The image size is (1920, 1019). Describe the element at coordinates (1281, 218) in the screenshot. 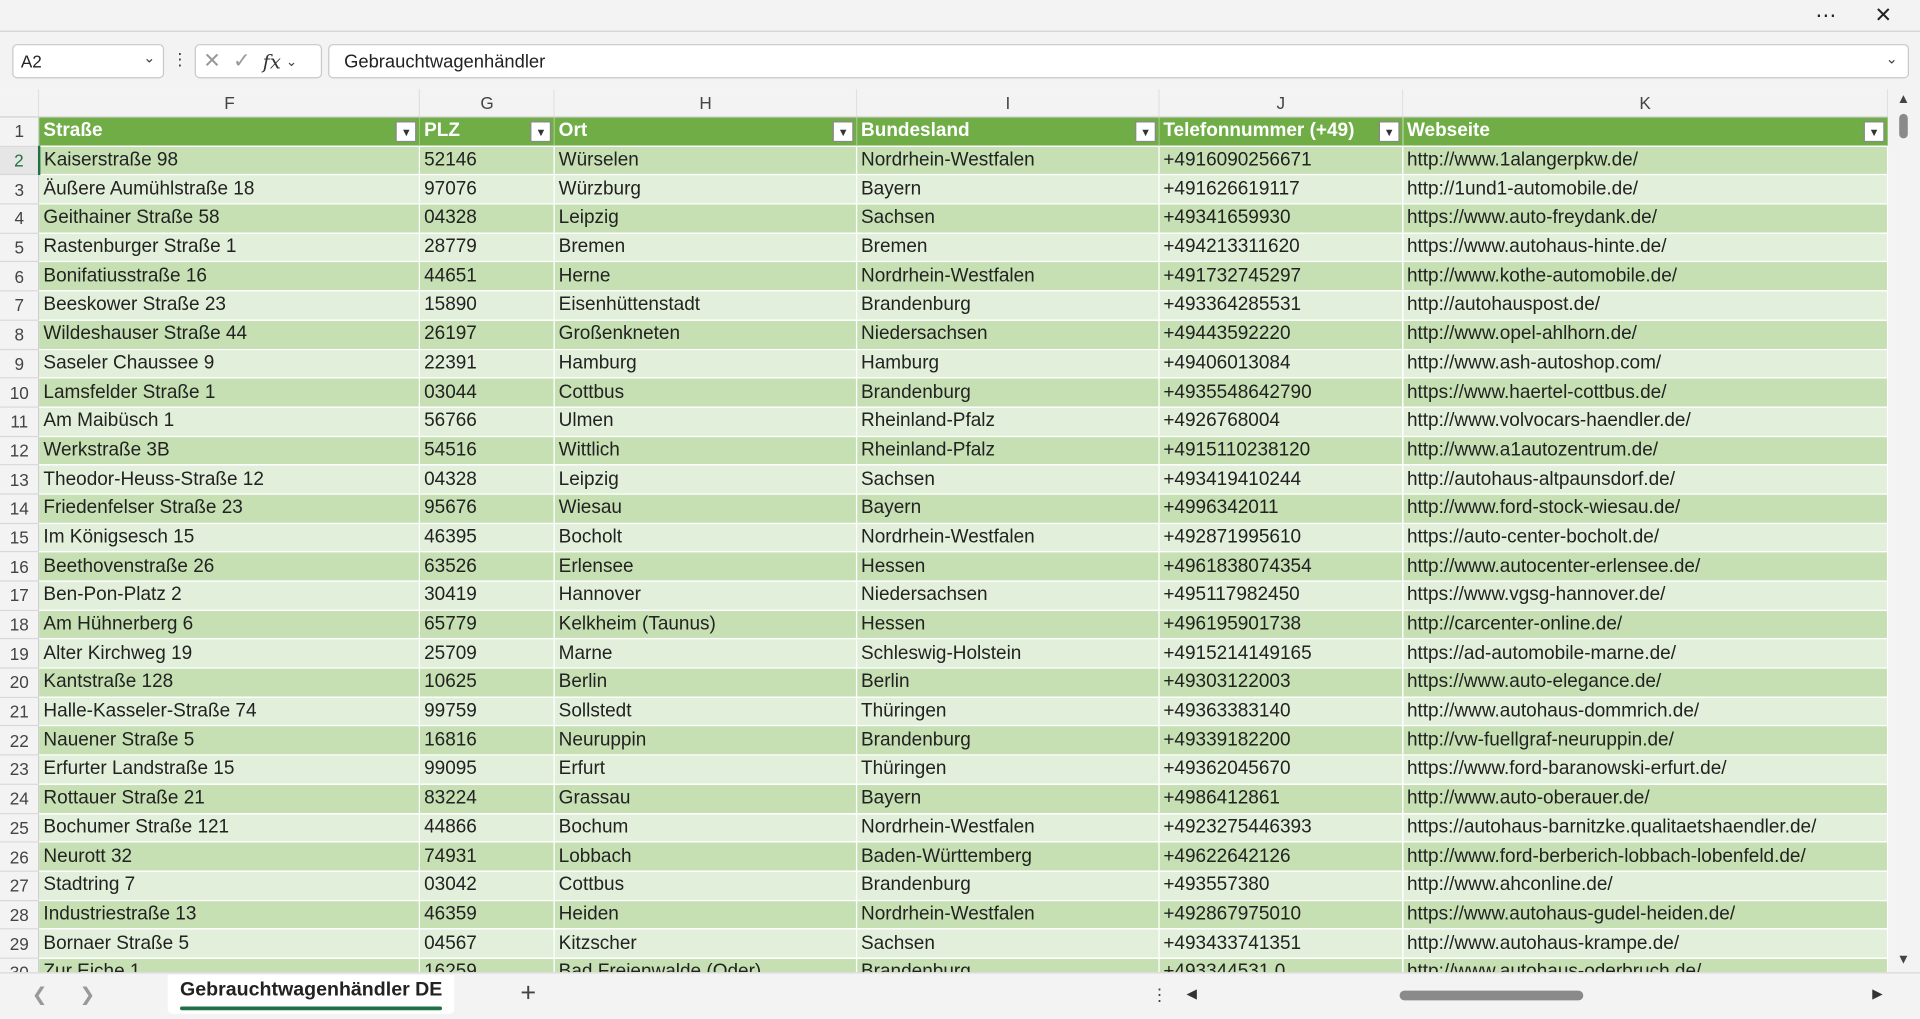

I see `table-cell: +49341659930` at that location.